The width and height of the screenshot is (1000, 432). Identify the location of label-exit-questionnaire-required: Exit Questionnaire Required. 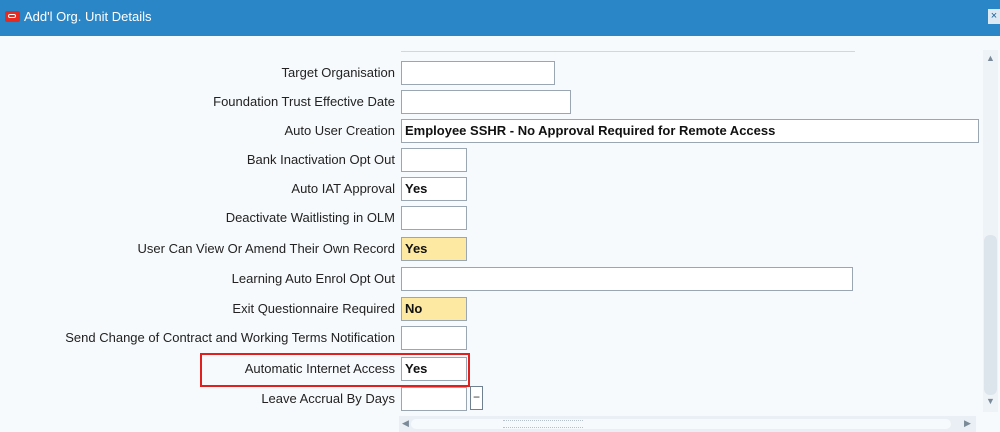
(313, 308).